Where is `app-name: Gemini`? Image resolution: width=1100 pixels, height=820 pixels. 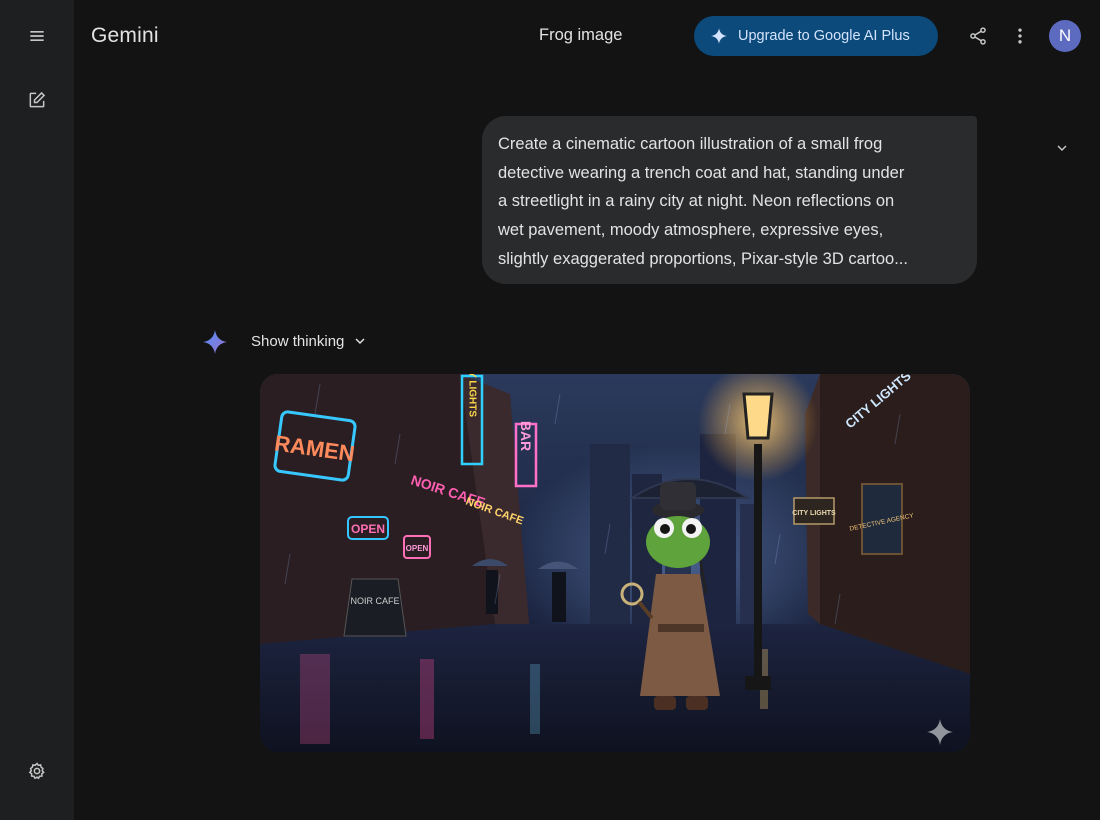 app-name: Gemini is located at coordinates (125, 35).